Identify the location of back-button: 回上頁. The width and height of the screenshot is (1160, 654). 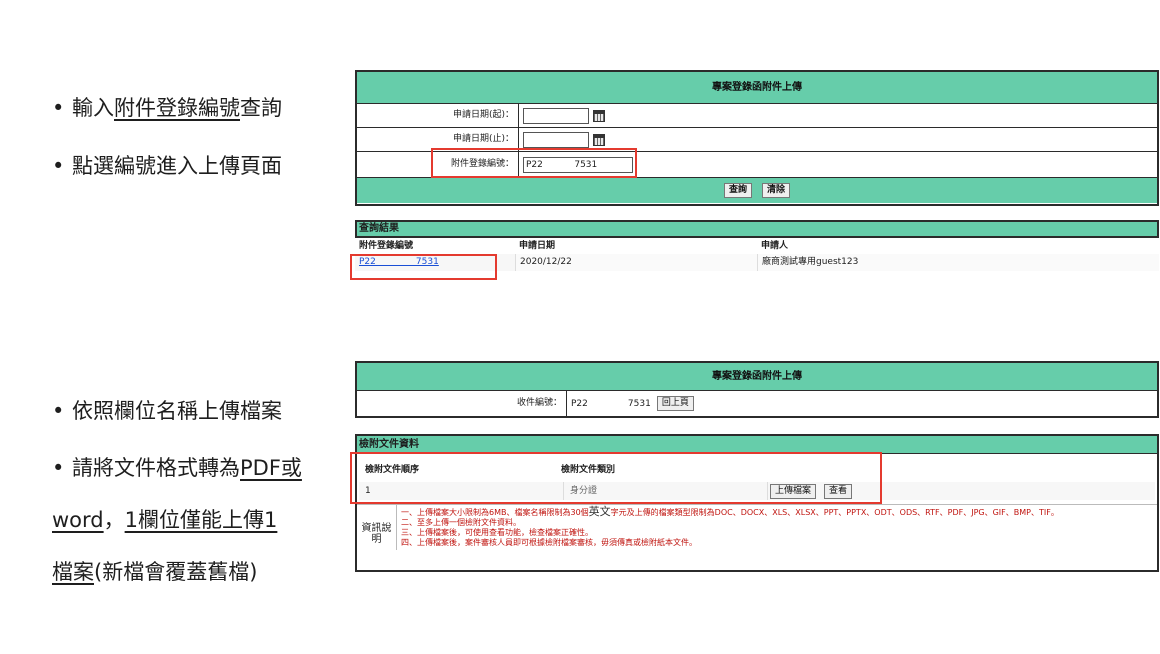
(675, 403).